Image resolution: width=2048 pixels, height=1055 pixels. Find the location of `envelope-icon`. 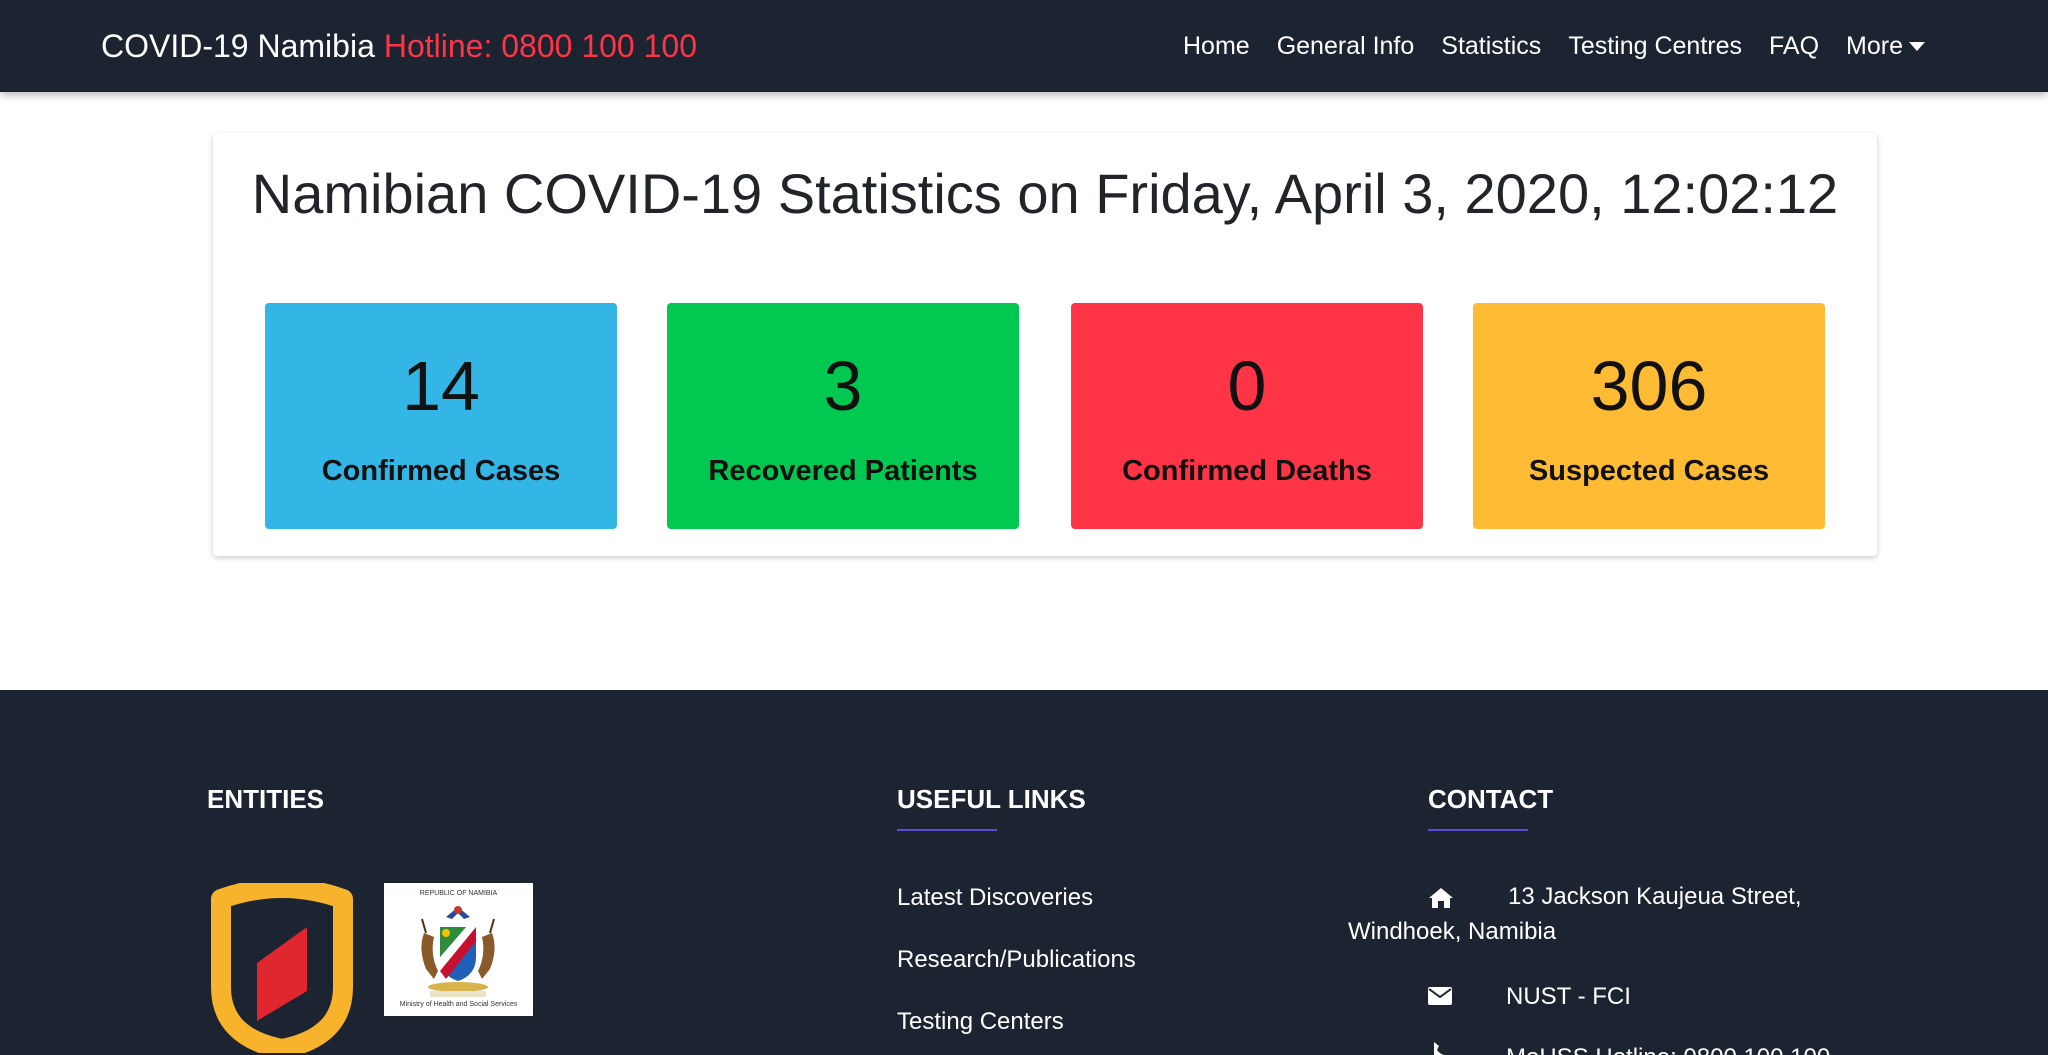

envelope-icon is located at coordinates (1440, 996).